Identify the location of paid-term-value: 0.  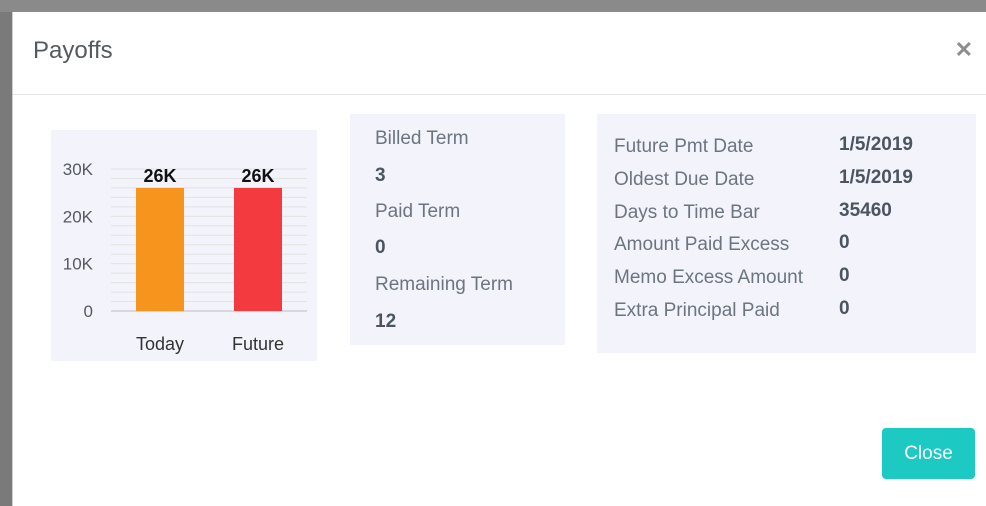
(380, 247).